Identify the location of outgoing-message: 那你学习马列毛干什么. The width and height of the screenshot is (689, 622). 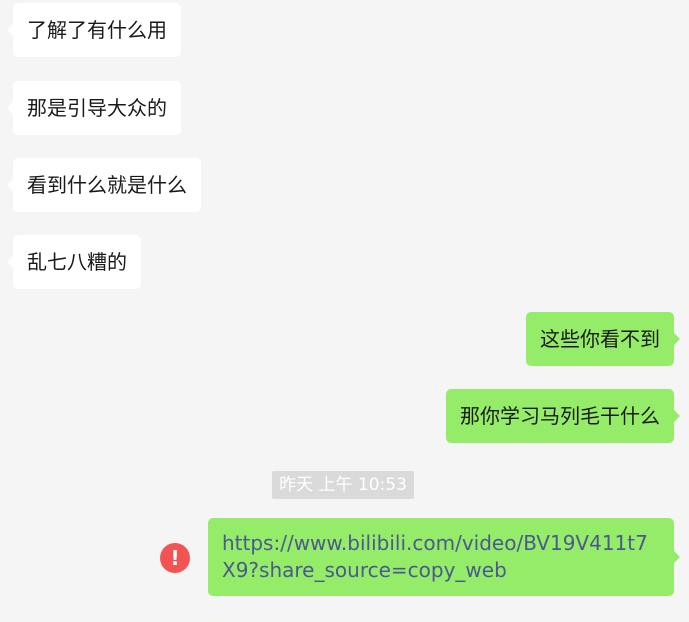
(563, 416).